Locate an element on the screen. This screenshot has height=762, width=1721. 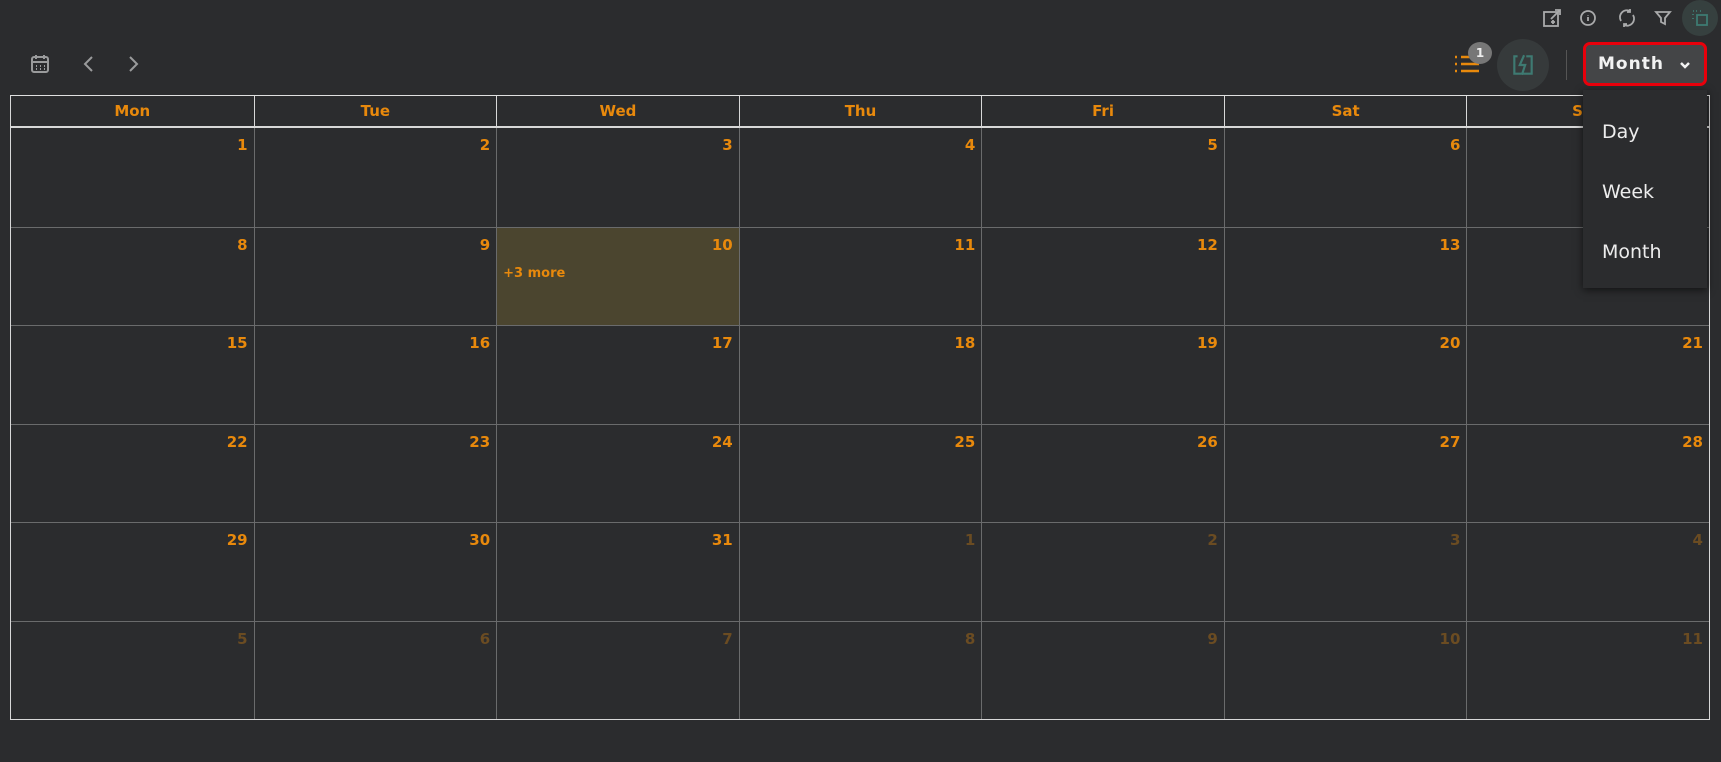
view-option-day: Day is located at coordinates (1645, 132).